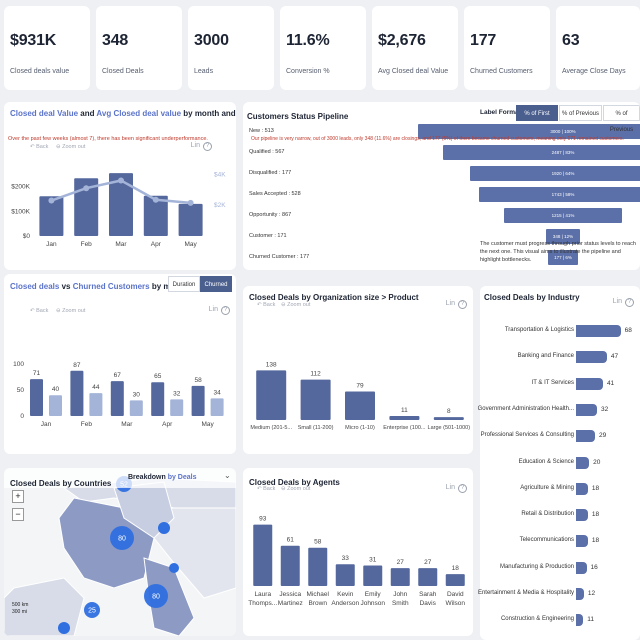 The height and width of the screenshot is (640, 640). I want to click on industry-label: Retail & Distribution, so click(547, 514).